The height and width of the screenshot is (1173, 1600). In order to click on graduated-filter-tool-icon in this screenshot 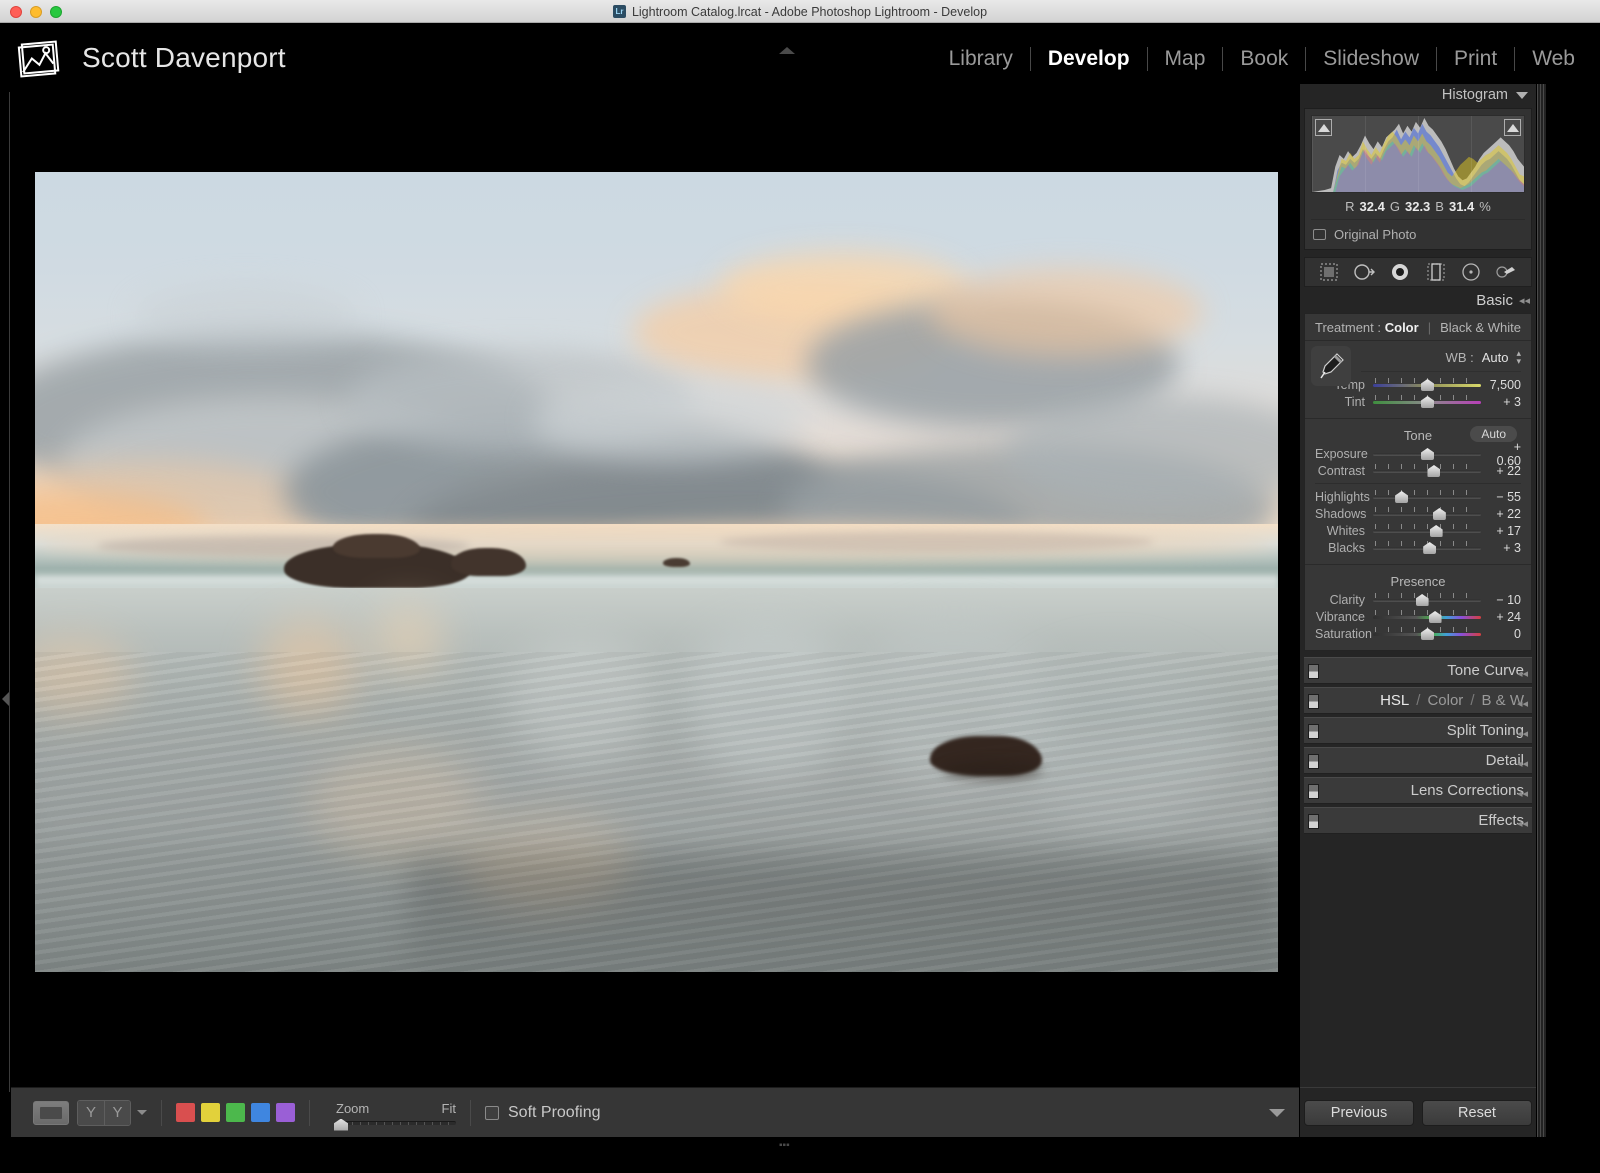, I will do `click(1436, 272)`.